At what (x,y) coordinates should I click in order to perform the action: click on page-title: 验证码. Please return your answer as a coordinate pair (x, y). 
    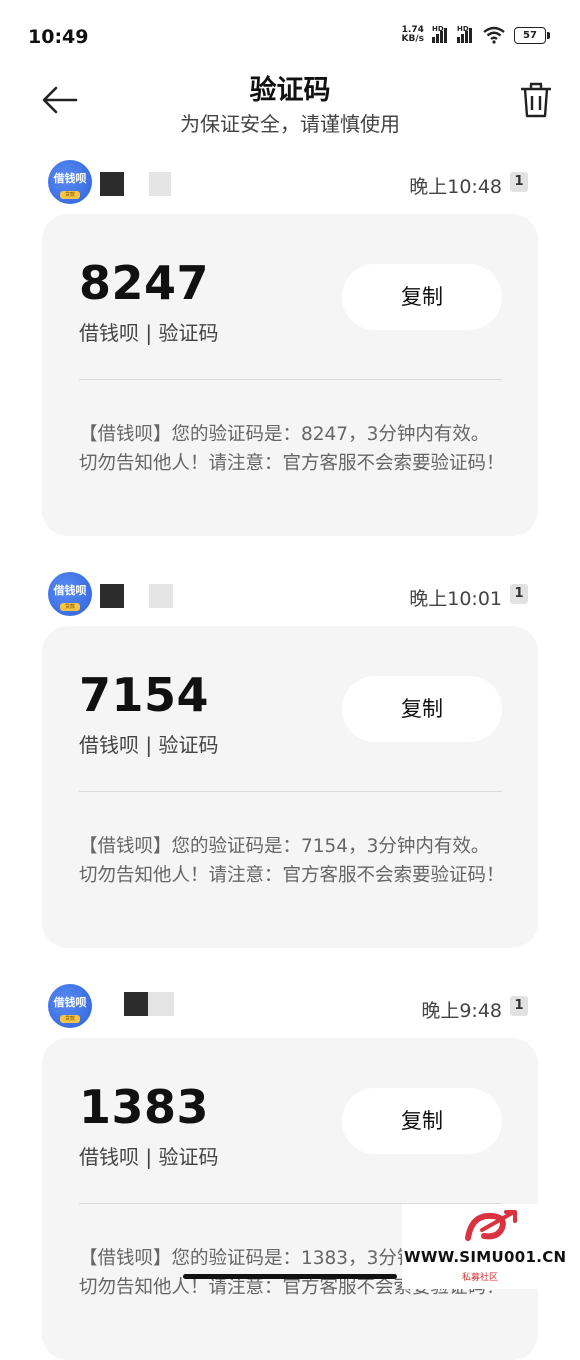
    Looking at the image, I should click on (290, 90).